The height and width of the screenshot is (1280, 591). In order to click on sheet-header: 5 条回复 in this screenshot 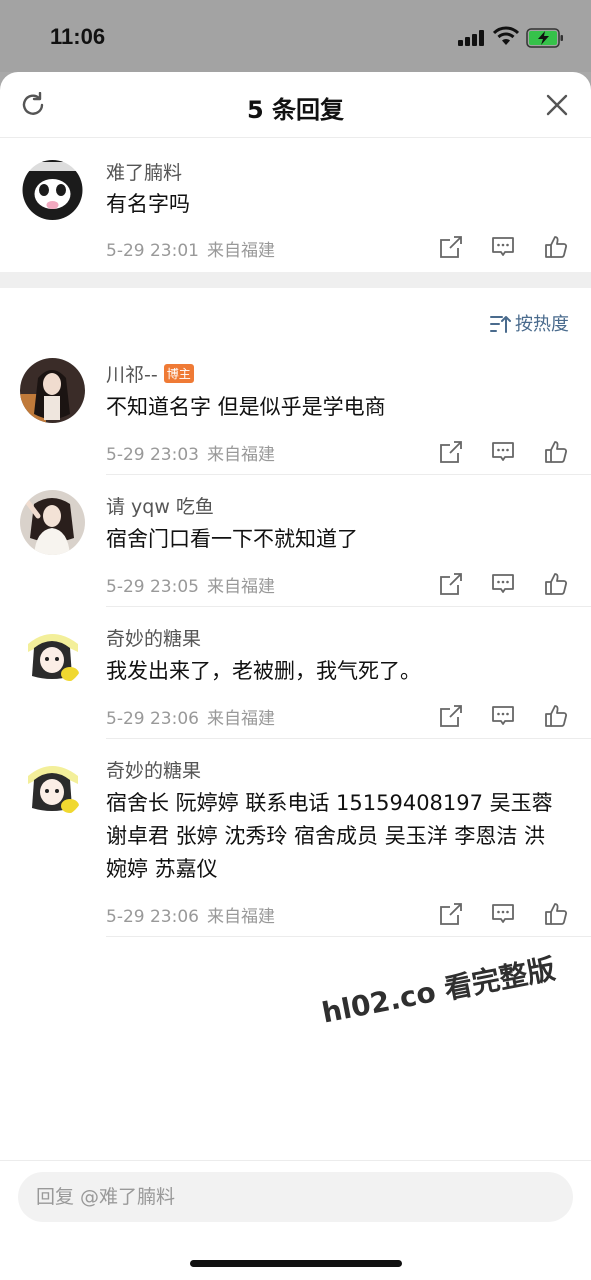, I will do `click(295, 105)`.